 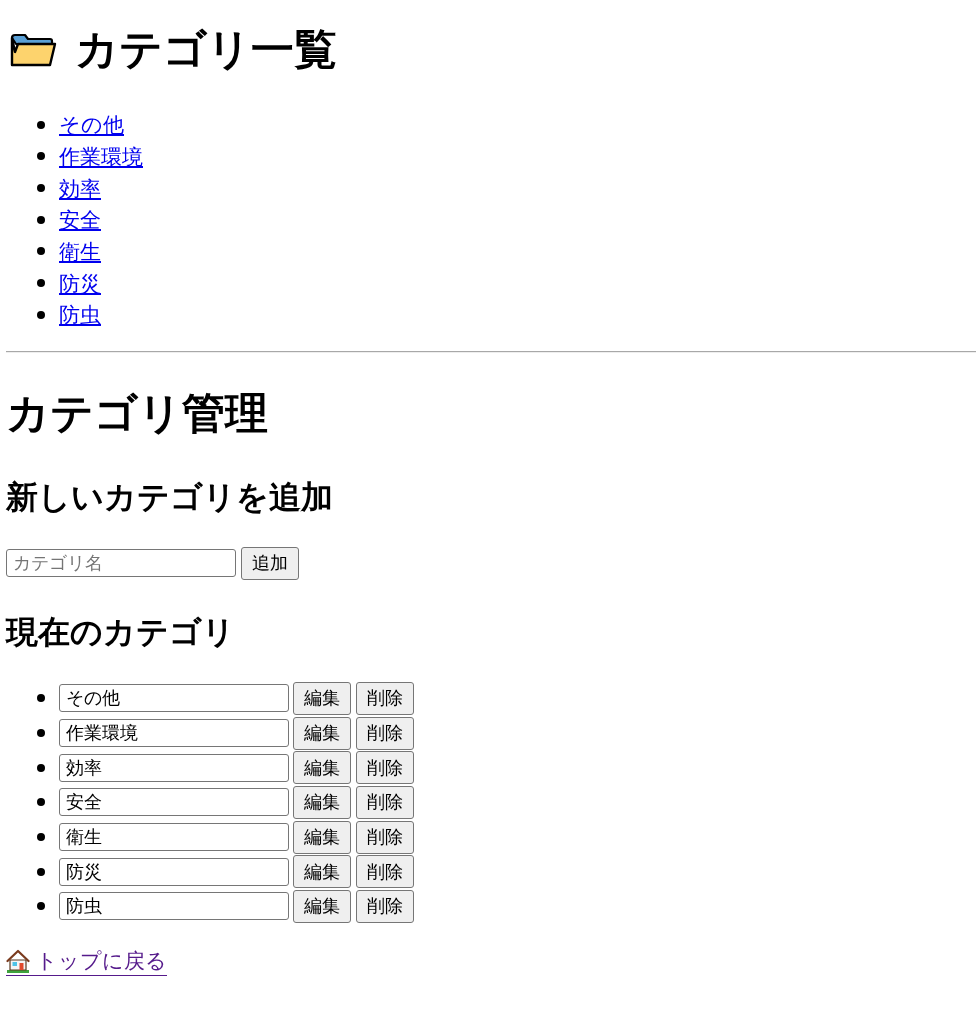 I want to click on category-input: 衛生, so click(x=174, y=837).